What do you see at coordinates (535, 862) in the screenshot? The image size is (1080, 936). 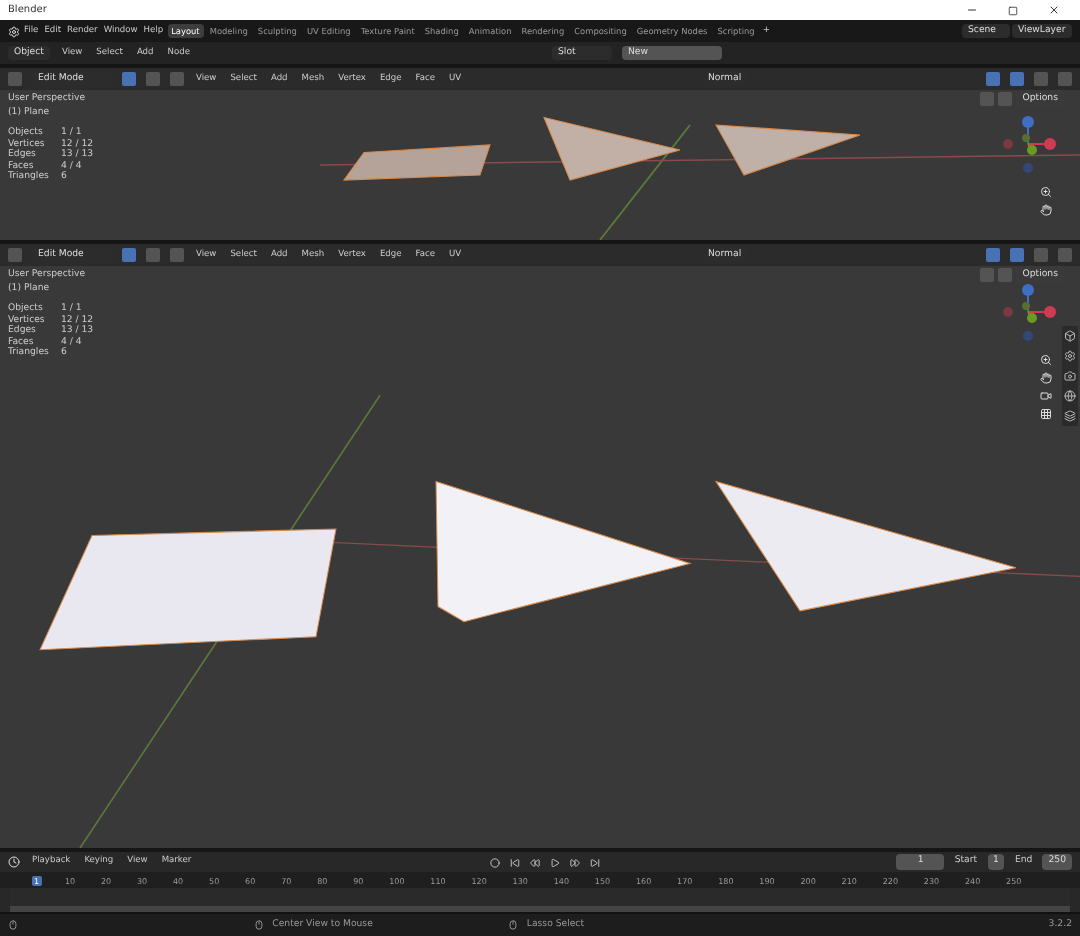 I see `rewind-icon` at bounding box center [535, 862].